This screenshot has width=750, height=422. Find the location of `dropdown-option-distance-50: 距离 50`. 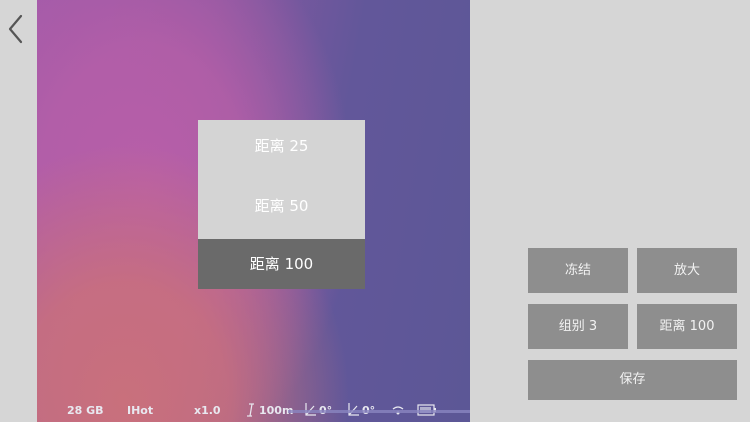

dropdown-option-distance-50: 距离 50 is located at coordinates (281, 206).